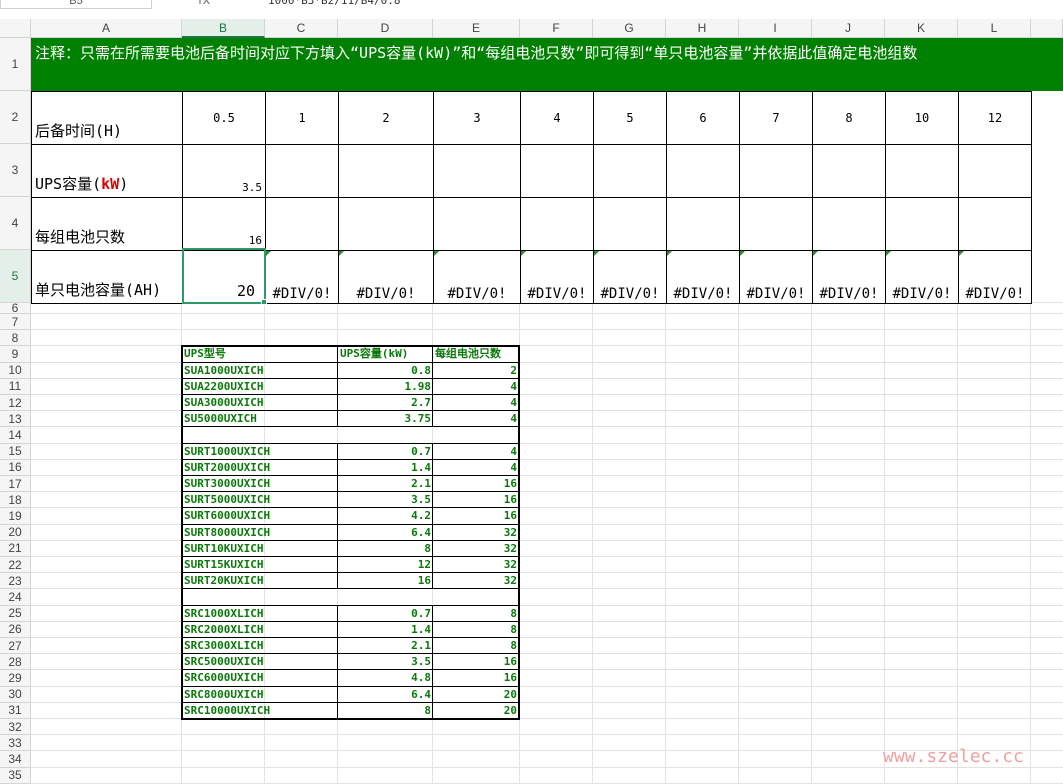  Describe the element at coordinates (260, 630) in the screenshot. I see `table-cell: SRC2000XLICH` at that location.